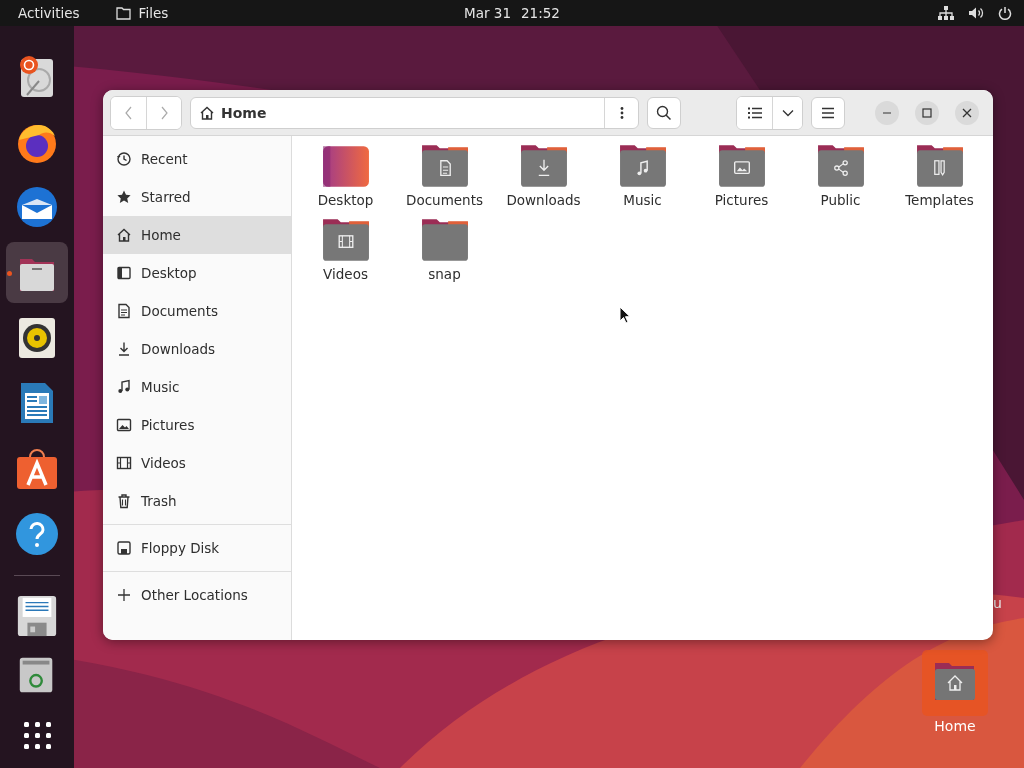 Image resolution: width=1024 pixels, height=768 pixels. I want to click on search-button, so click(664, 112).